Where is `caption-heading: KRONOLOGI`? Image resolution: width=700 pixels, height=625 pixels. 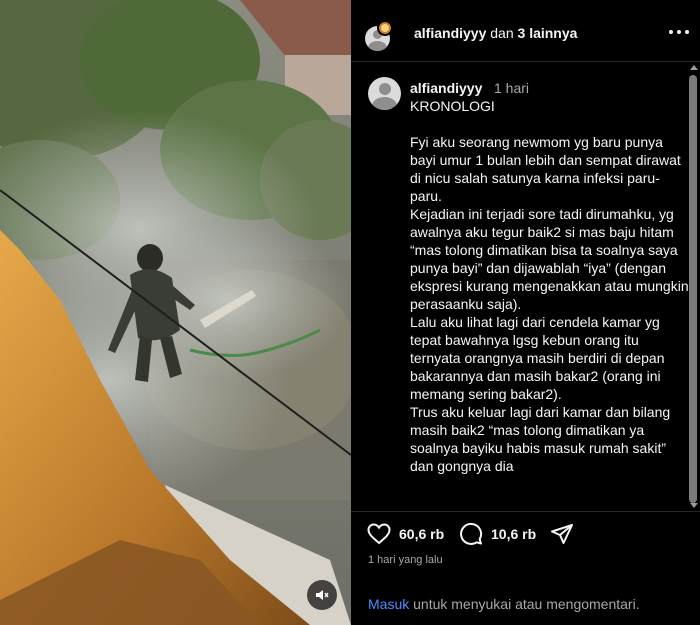 caption-heading: KRONOLOGI is located at coordinates (452, 106).